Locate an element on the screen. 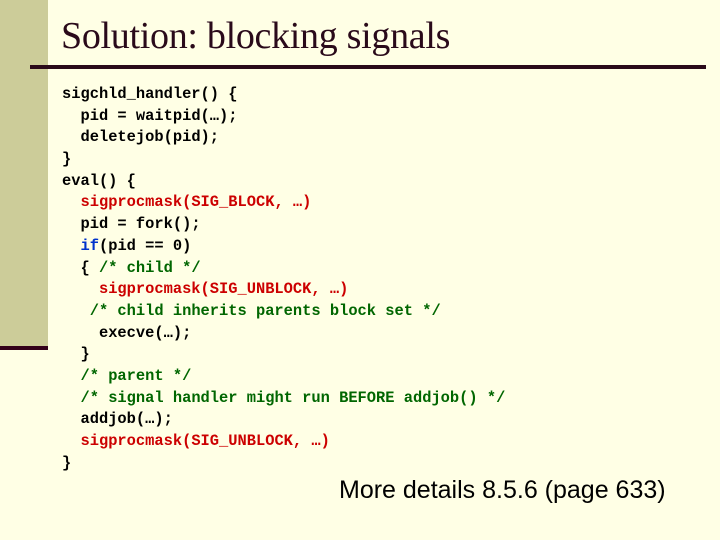  code-line: sigprocmask(SIG_BLOCK, …) is located at coordinates (283, 203).